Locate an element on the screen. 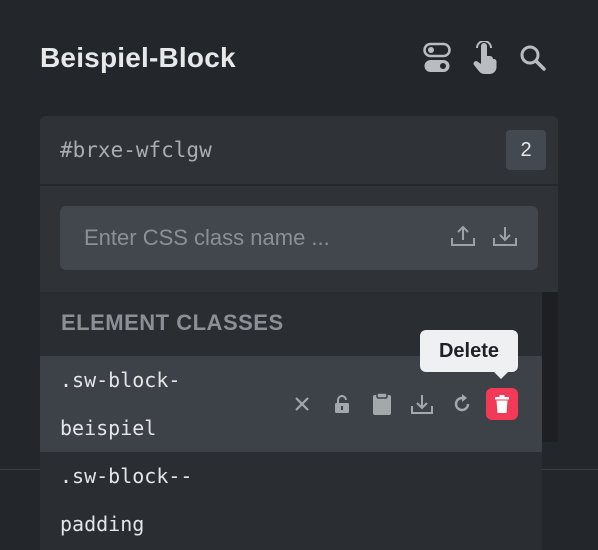 The width and height of the screenshot is (598, 550). delete-icon is located at coordinates (502, 404).